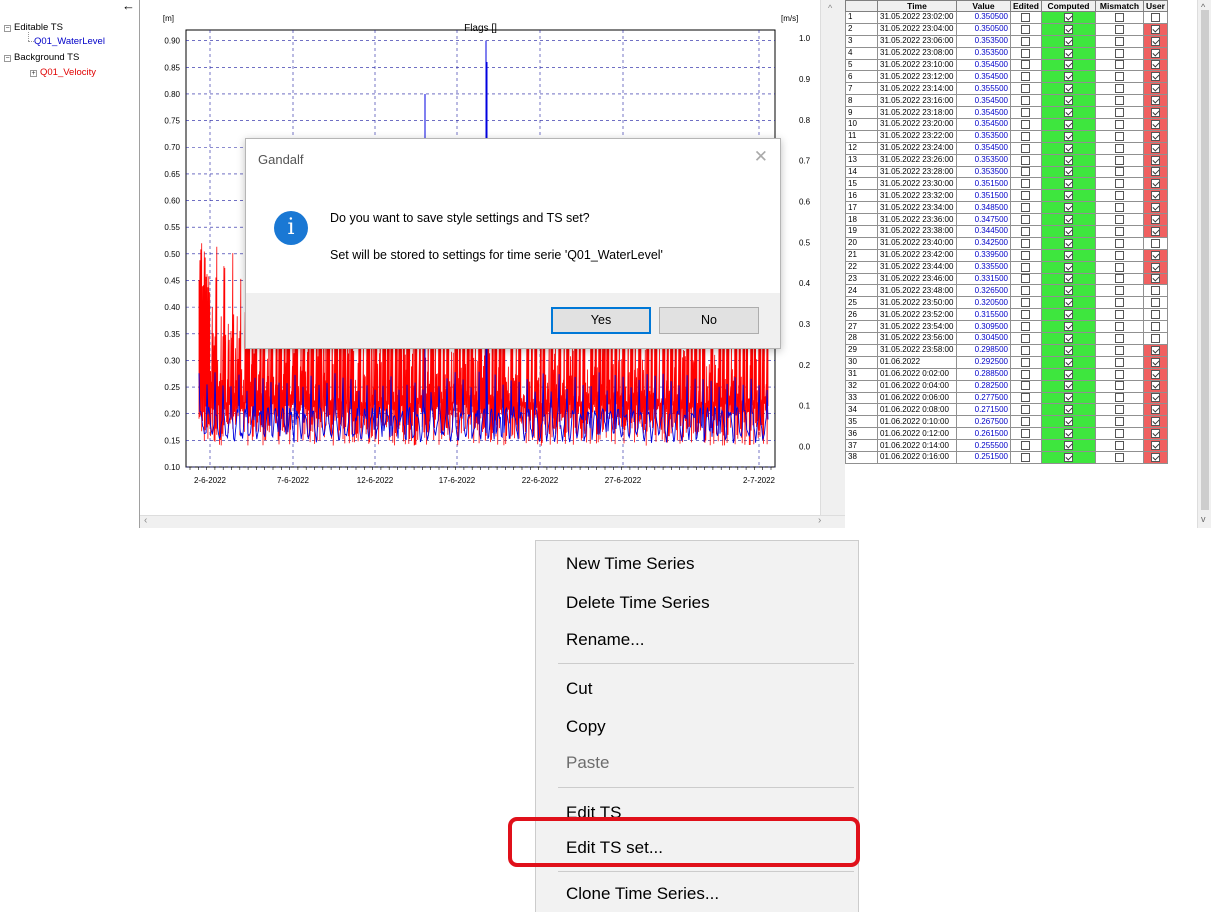 The width and height of the screenshot is (1211, 912). Describe the element at coordinates (861, 53) in the screenshot. I see `row-number: 4` at that location.